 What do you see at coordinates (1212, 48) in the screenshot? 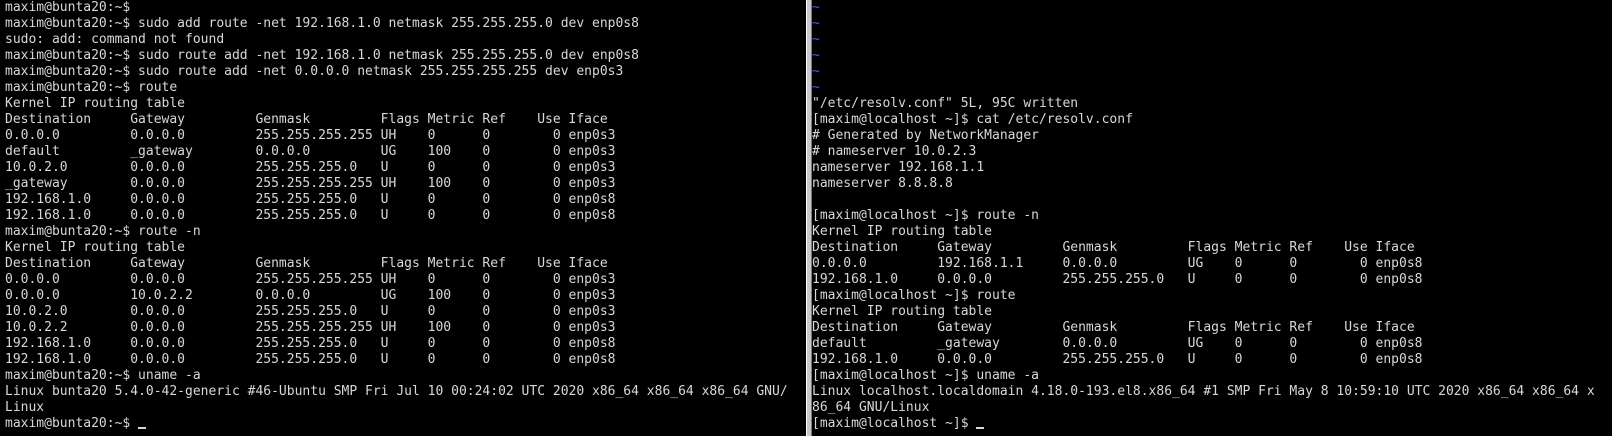
I see `vim-empty-lines: ~ ~ ~ ~ ~ ~` at bounding box center [1212, 48].